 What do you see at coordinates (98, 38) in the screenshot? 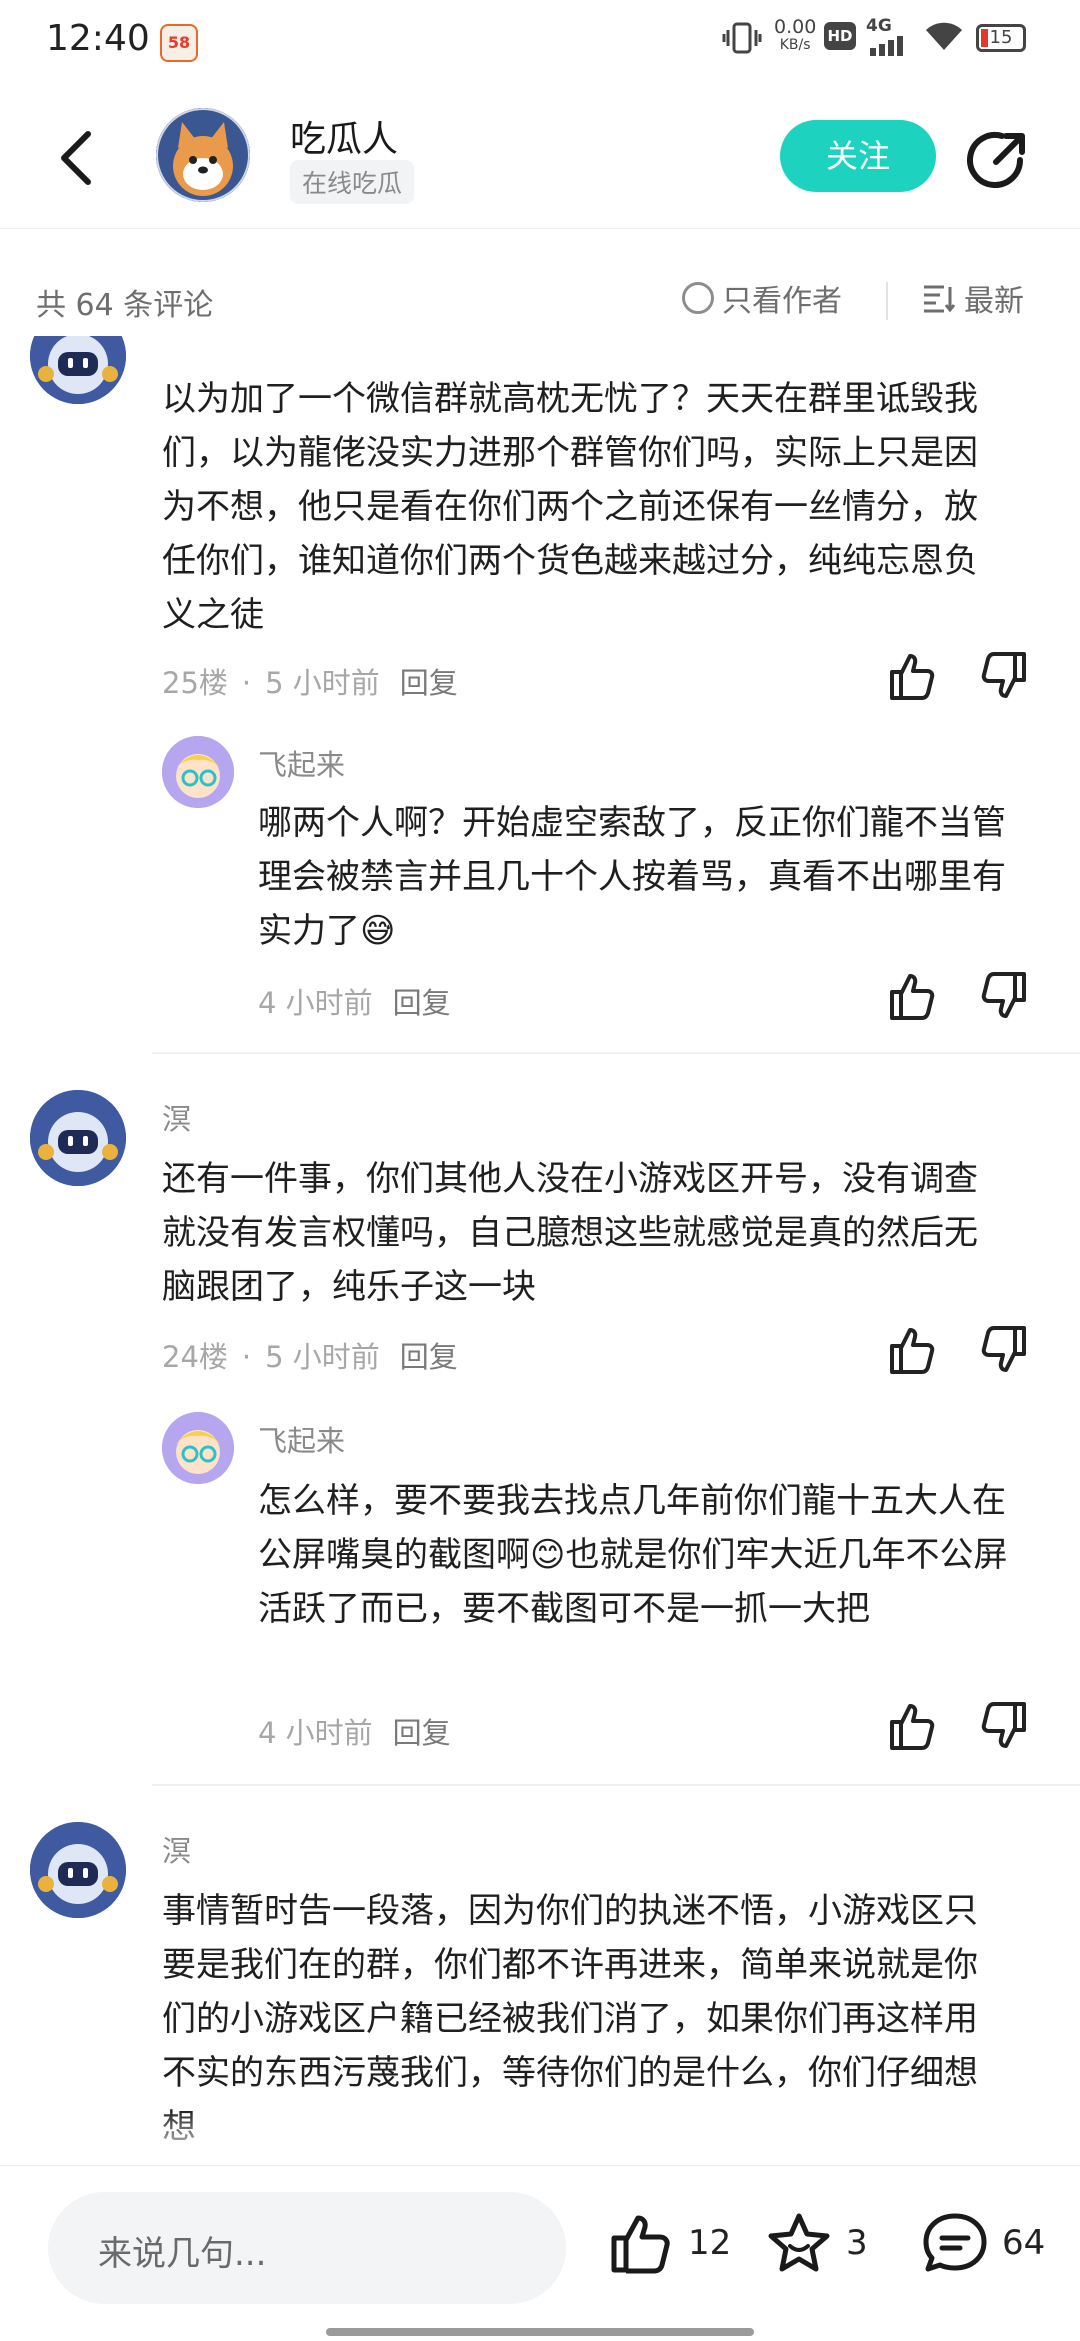
I see `status-time: 12:40` at bounding box center [98, 38].